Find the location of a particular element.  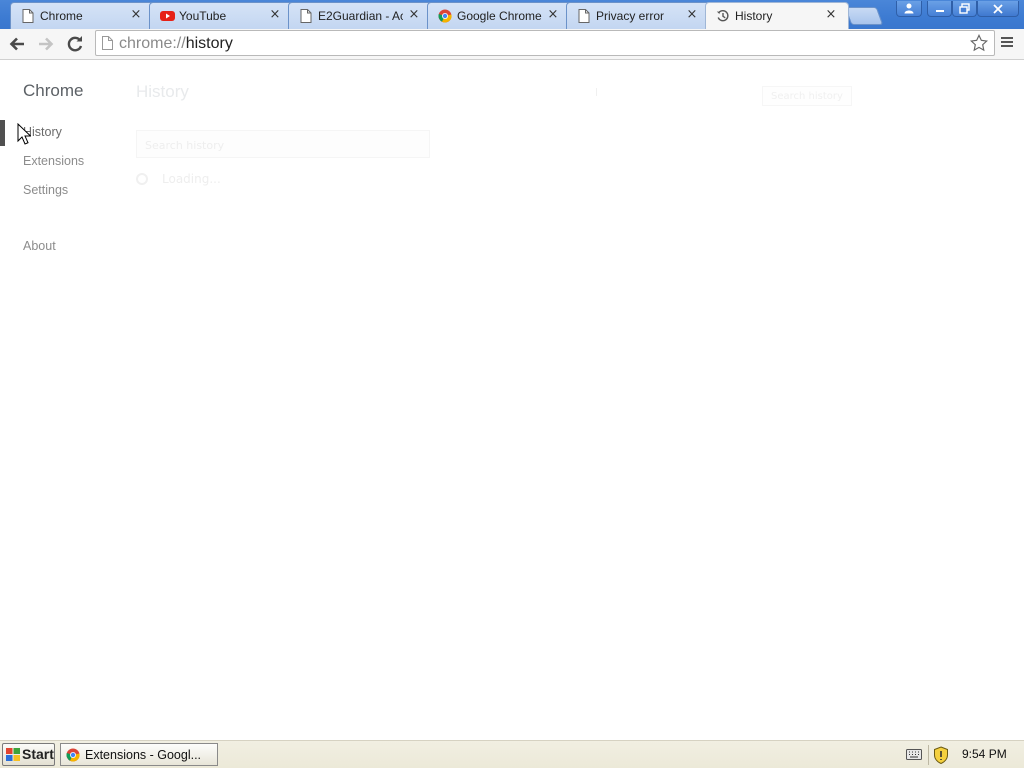

divider is located at coordinates (596, 92).